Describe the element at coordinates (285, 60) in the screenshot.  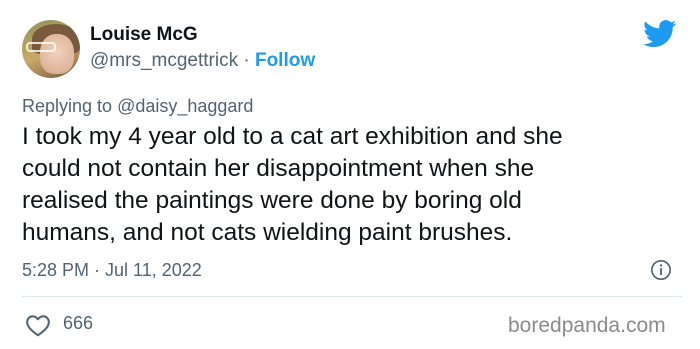
I see `follow-button: Follow` at that location.